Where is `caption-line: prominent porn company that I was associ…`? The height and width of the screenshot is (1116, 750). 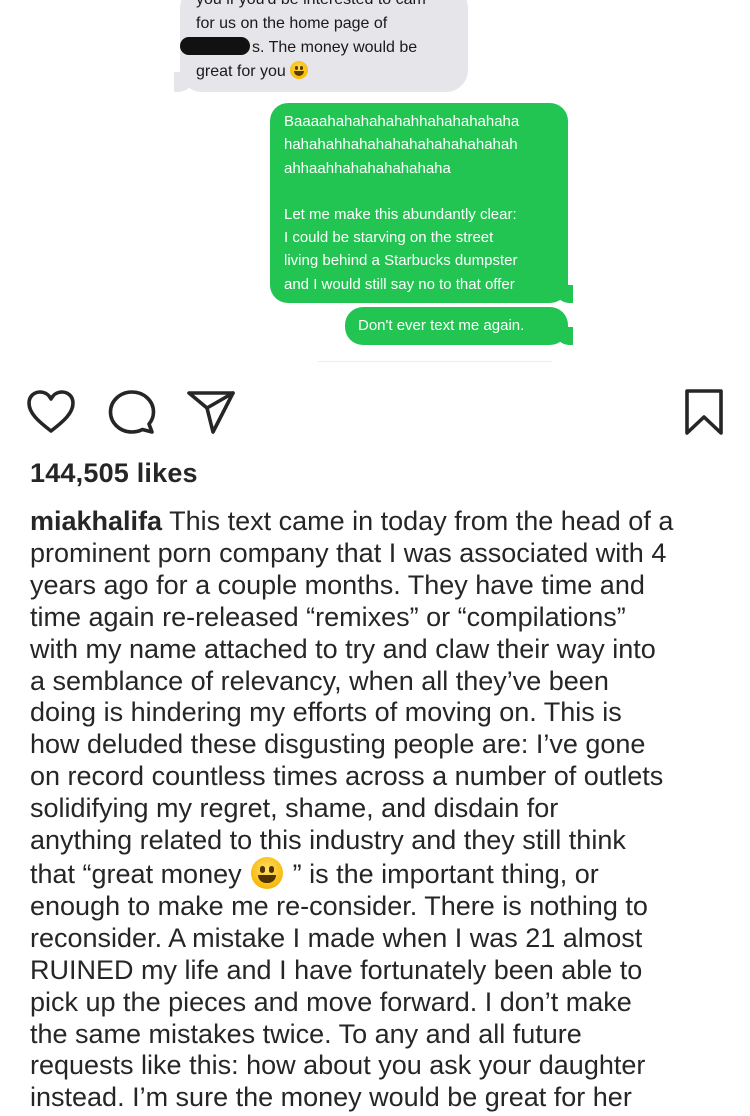
caption-line: prominent porn company that I was associ… is located at coordinates (348, 552).